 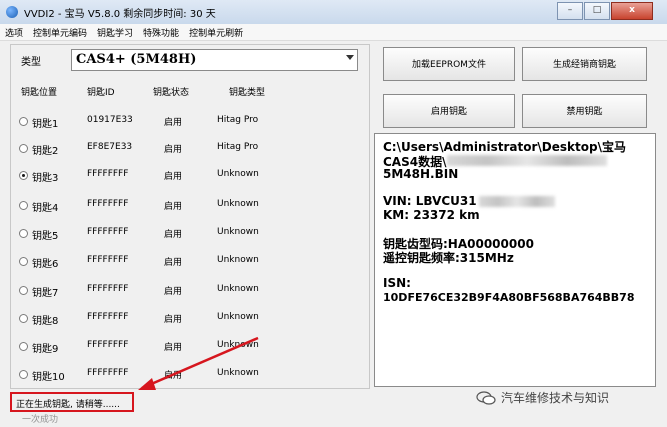 What do you see at coordinates (101, 93) in the screenshot?
I see `header-key-id: 钥匙ID` at bounding box center [101, 93].